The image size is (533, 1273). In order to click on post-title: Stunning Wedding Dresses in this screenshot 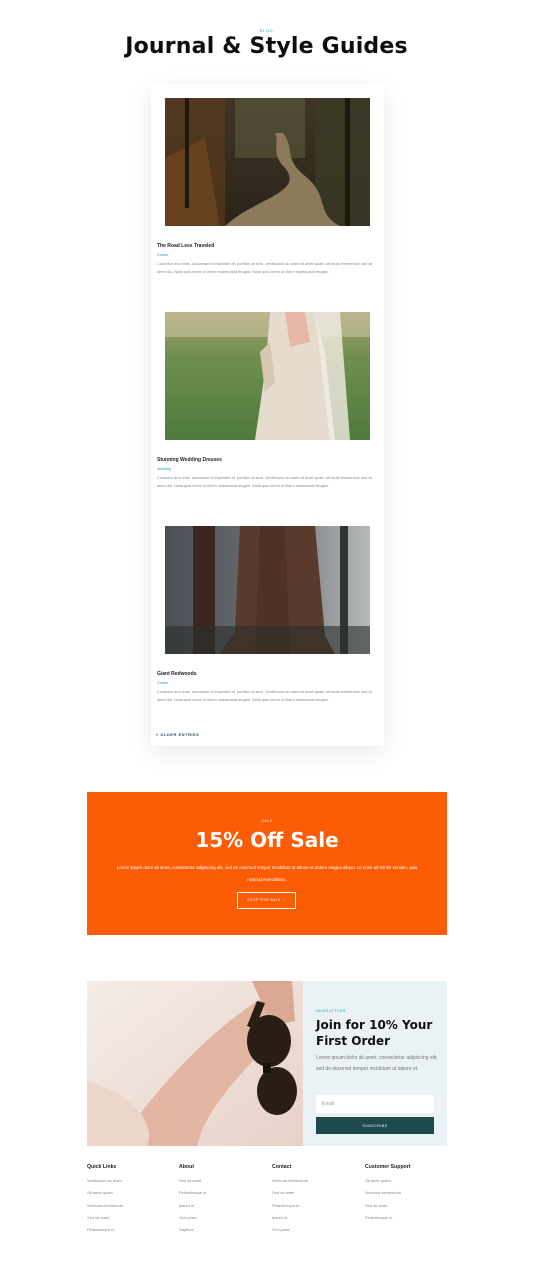, I will do `click(189, 460)`.